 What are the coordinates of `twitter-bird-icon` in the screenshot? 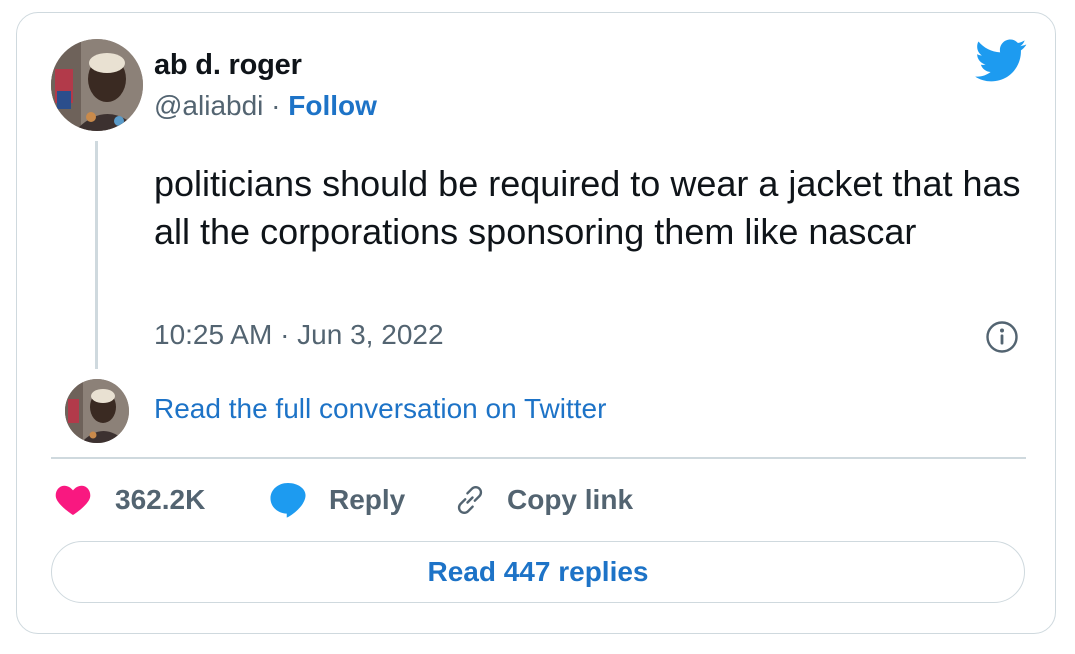 It's located at (1001, 61).